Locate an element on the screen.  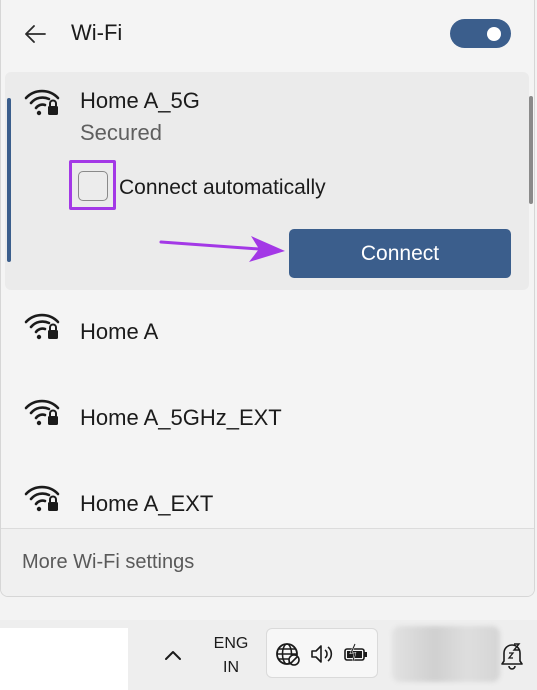
language-code: ENG is located at coordinates (231, 643).